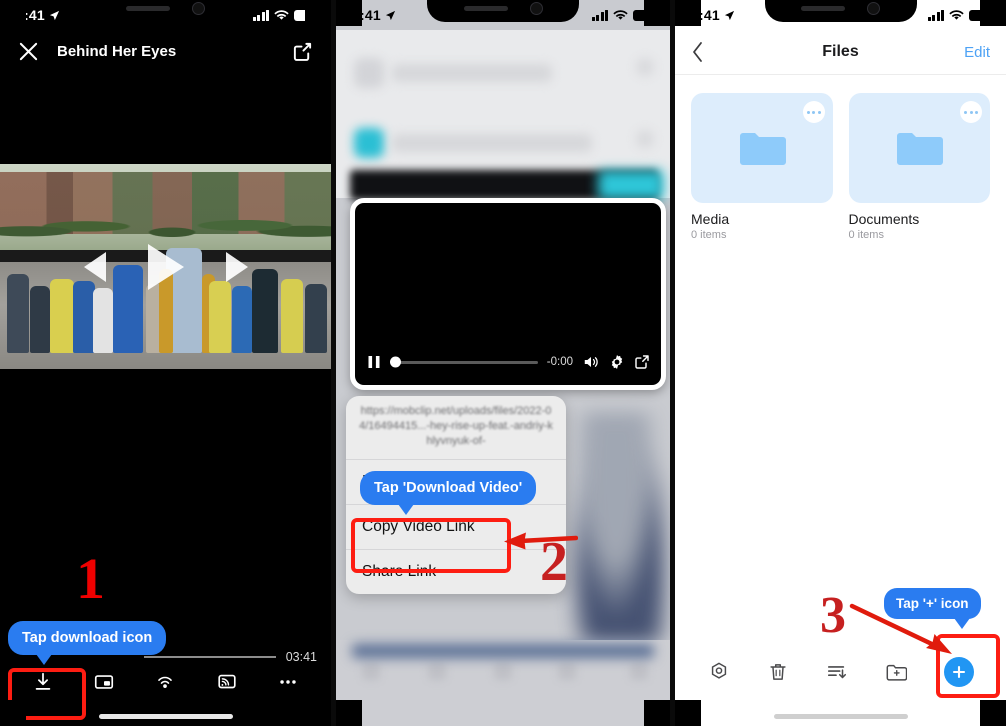 This screenshot has height=726, width=1006. I want to click on close-x-icon, so click(28, 51).